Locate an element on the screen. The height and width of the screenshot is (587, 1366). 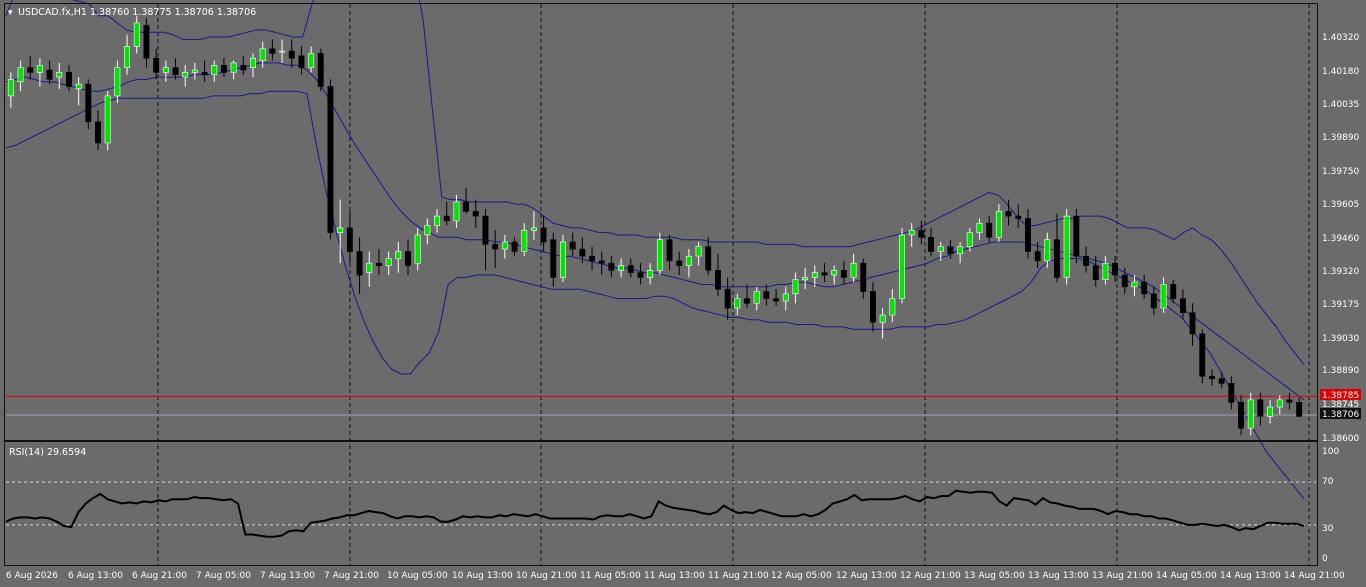
price-tick-label: 1.40180 is located at coordinates (1340, 72).